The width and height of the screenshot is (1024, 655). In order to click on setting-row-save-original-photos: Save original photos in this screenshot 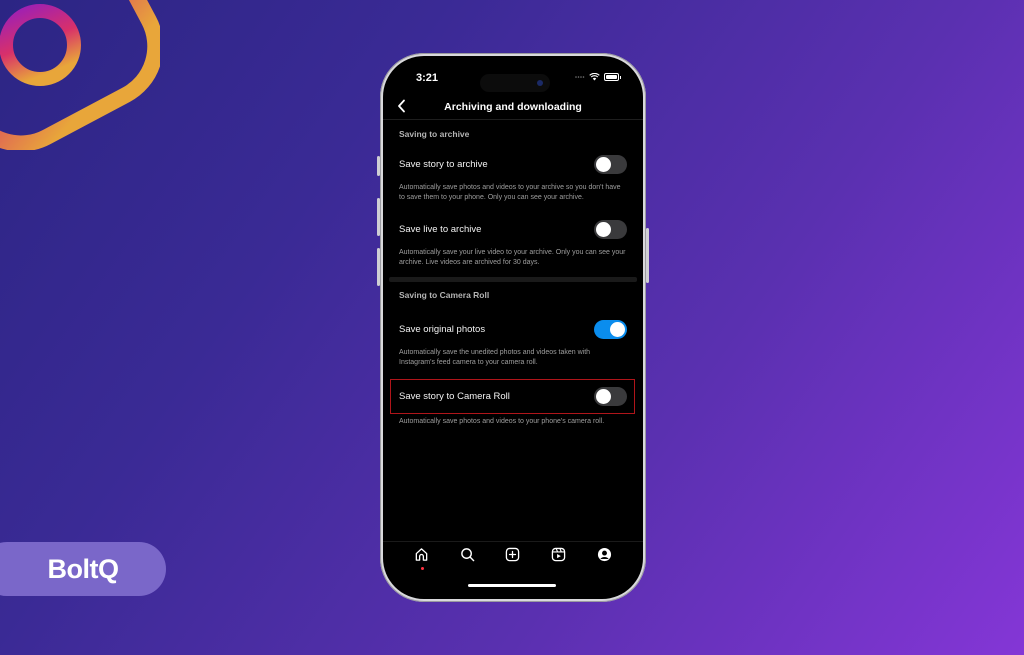, I will do `click(513, 329)`.